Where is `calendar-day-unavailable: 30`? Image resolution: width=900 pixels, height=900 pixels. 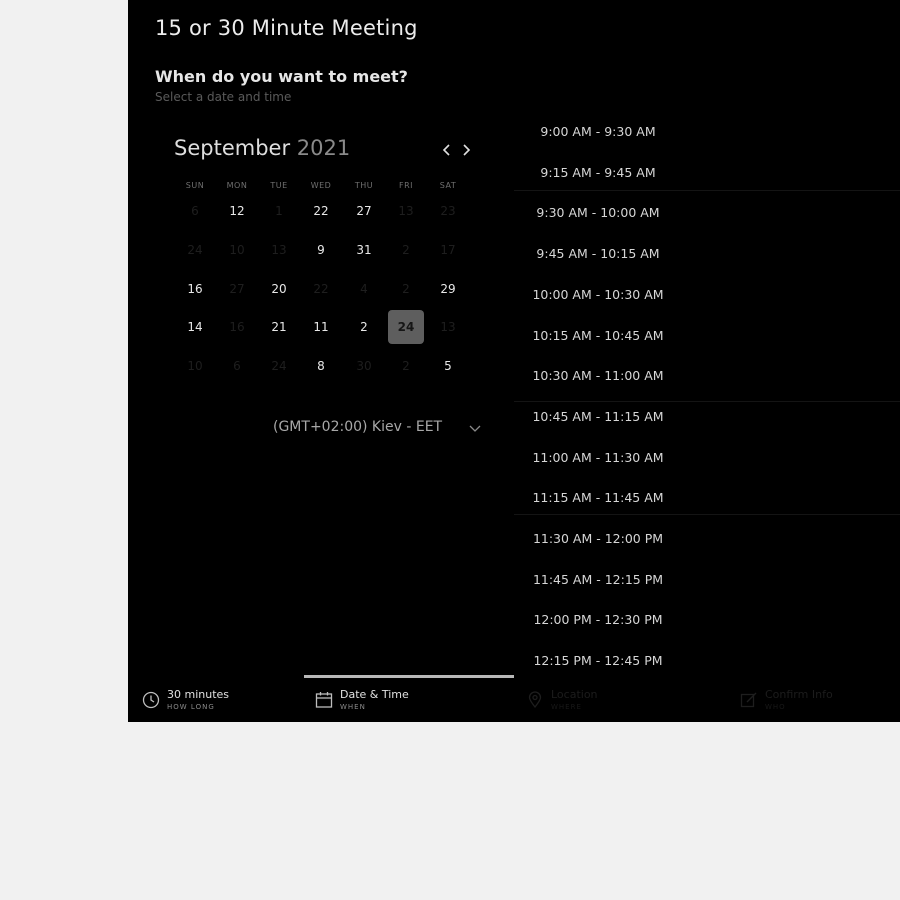
calendar-day-unavailable: 30 is located at coordinates (364, 366).